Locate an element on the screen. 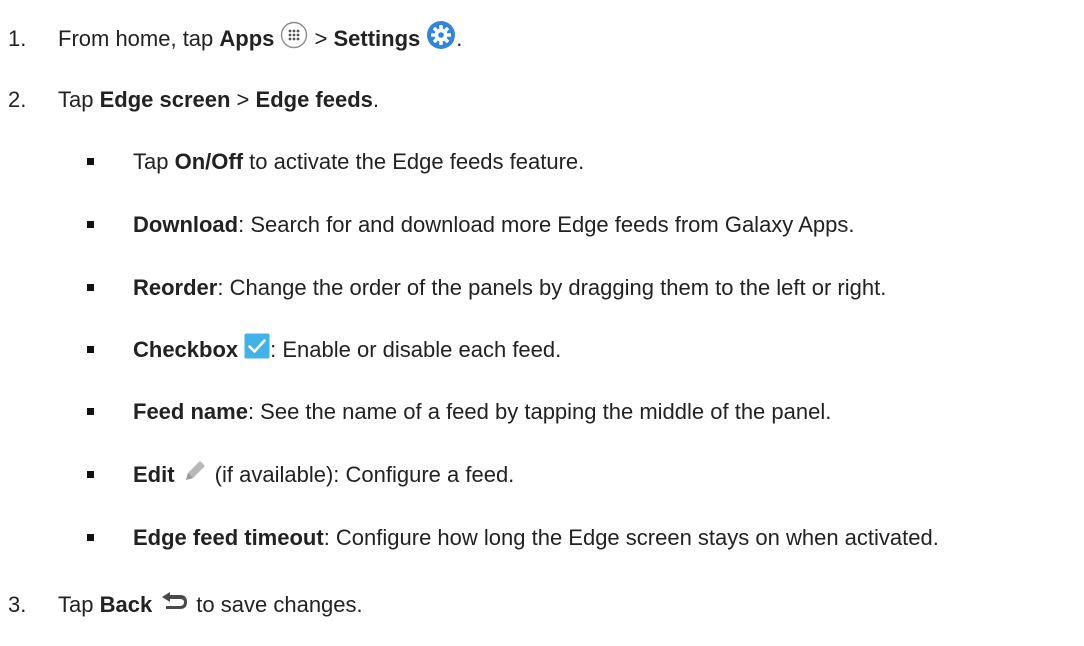  bullet-term: Edit is located at coordinates (154, 474).